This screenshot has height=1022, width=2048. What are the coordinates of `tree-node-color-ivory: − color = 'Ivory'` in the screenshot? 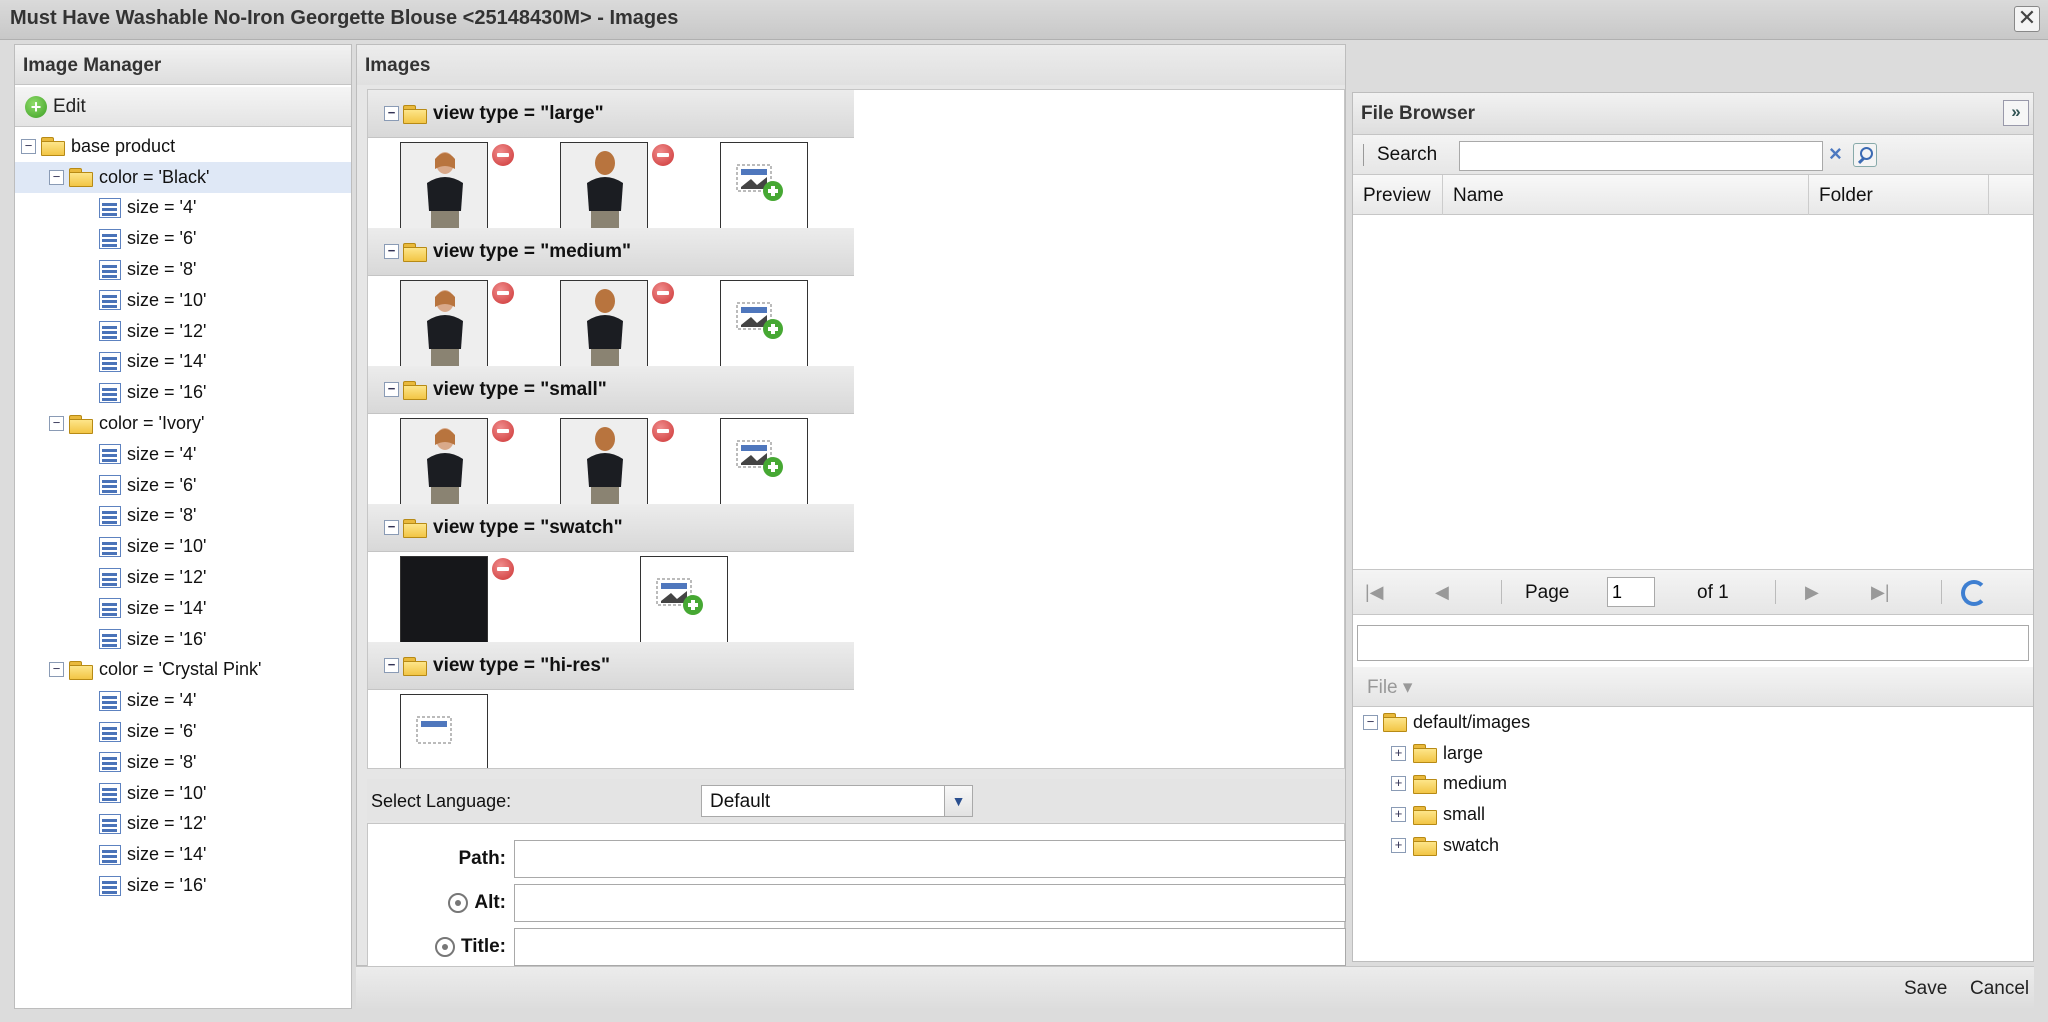 It's located at (183, 423).